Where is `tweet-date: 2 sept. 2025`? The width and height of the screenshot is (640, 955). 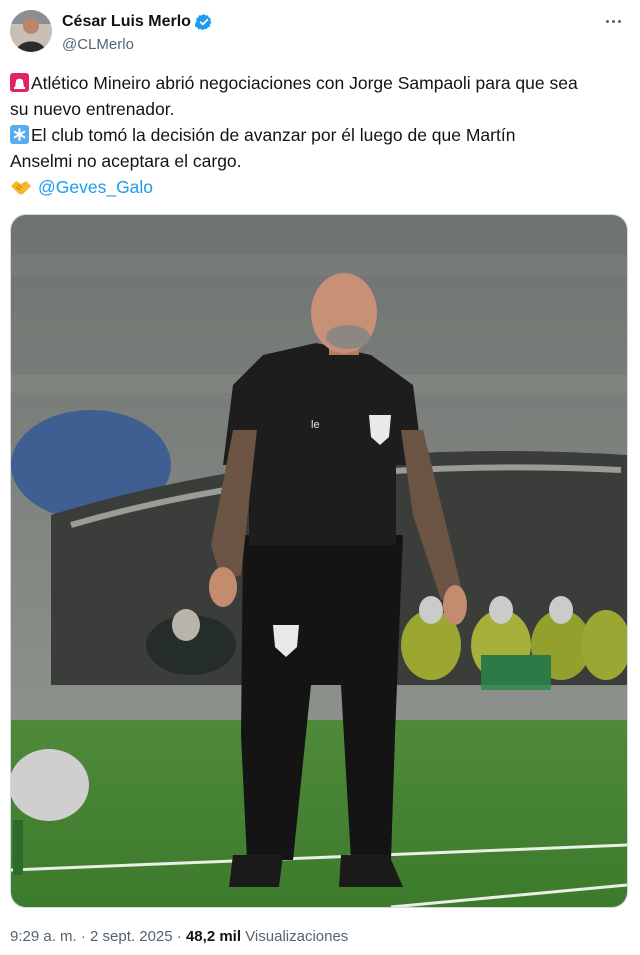
tweet-date: 2 sept. 2025 is located at coordinates (131, 936).